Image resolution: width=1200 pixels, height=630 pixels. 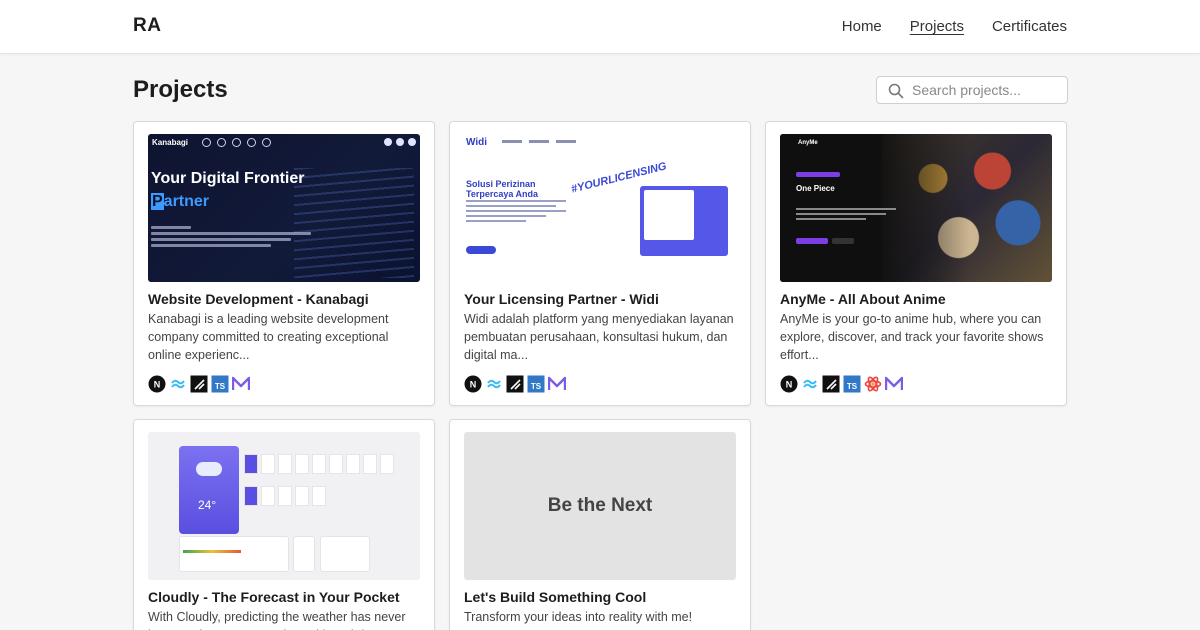 I want to click on nav-projects: Projects, so click(x=937, y=26).